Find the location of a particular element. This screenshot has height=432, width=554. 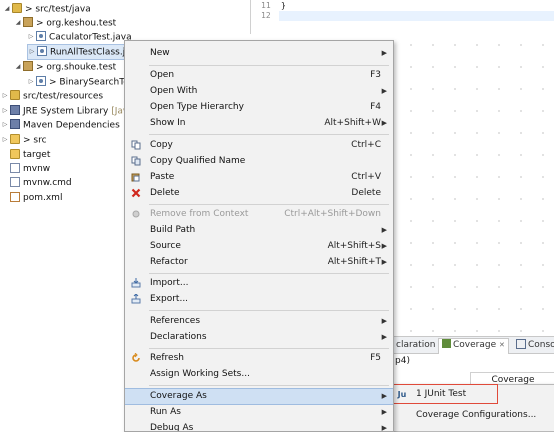

tree-item-label: src is located at coordinates (40, 140).